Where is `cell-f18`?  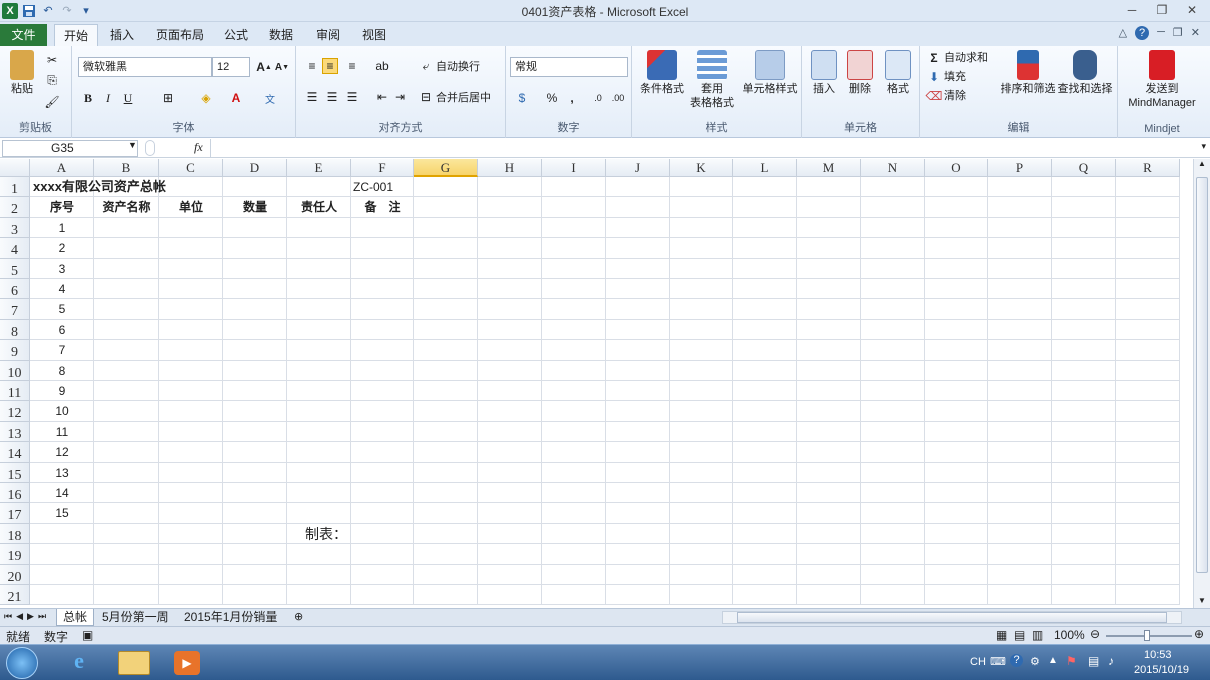
cell-f18 is located at coordinates (382, 534).